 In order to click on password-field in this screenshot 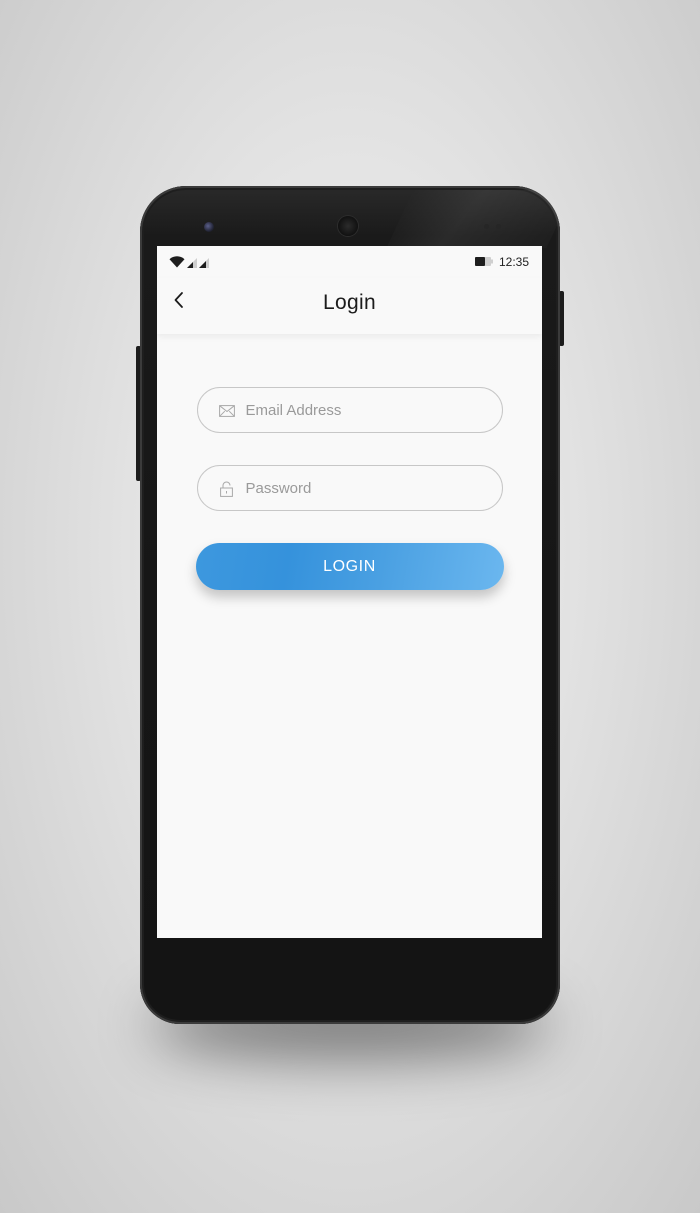, I will do `click(349, 488)`.